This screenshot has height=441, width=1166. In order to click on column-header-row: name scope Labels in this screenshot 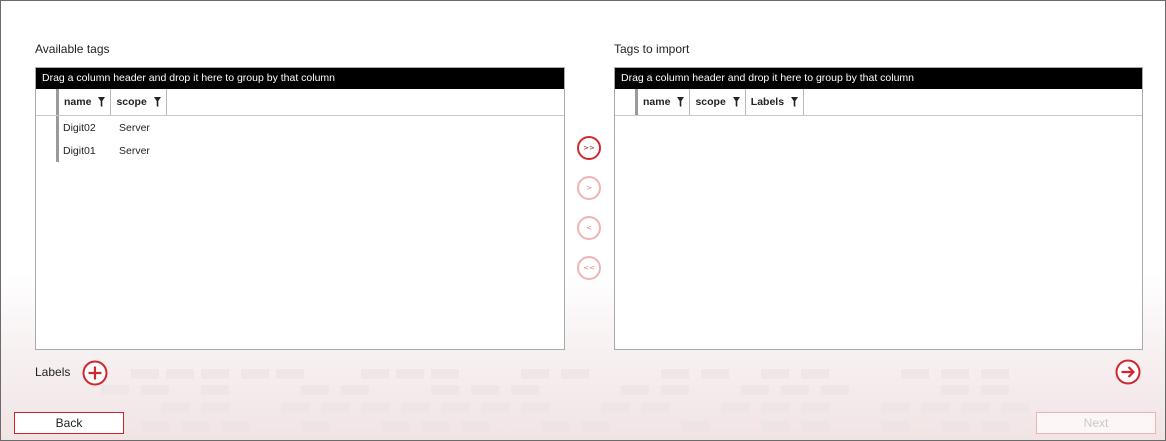, I will do `click(878, 102)`.